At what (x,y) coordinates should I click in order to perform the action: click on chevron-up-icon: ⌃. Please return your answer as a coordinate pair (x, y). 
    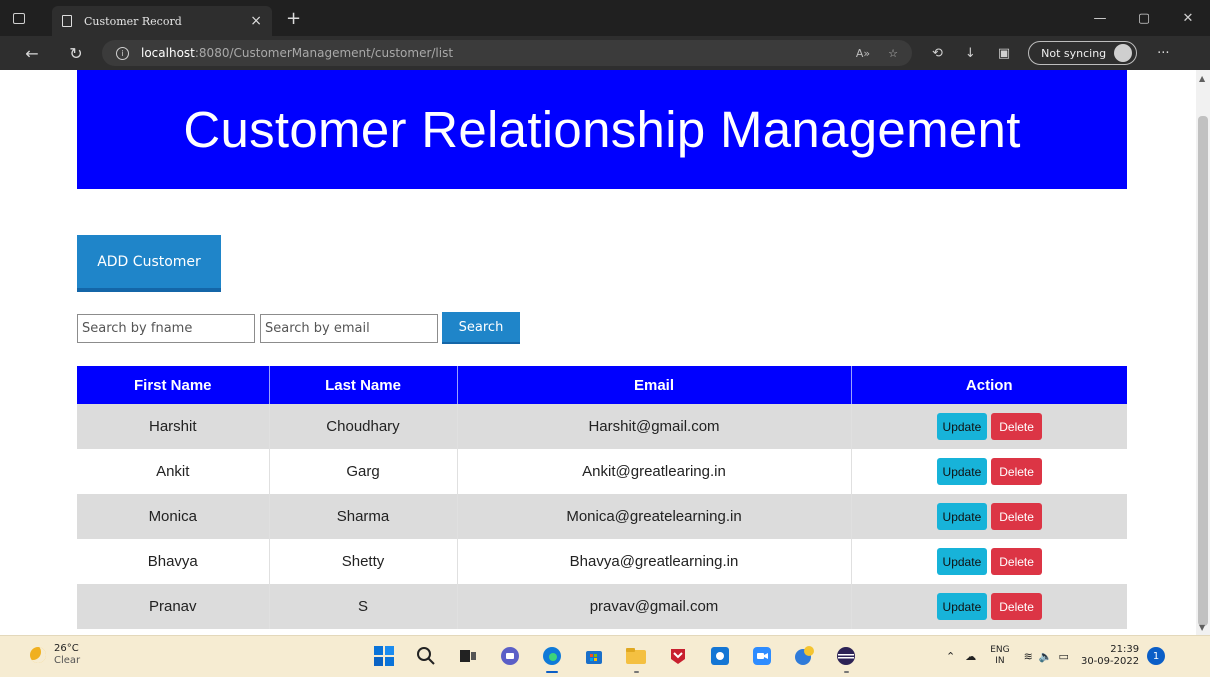
    Looking at the image, I should click on (950, 656).